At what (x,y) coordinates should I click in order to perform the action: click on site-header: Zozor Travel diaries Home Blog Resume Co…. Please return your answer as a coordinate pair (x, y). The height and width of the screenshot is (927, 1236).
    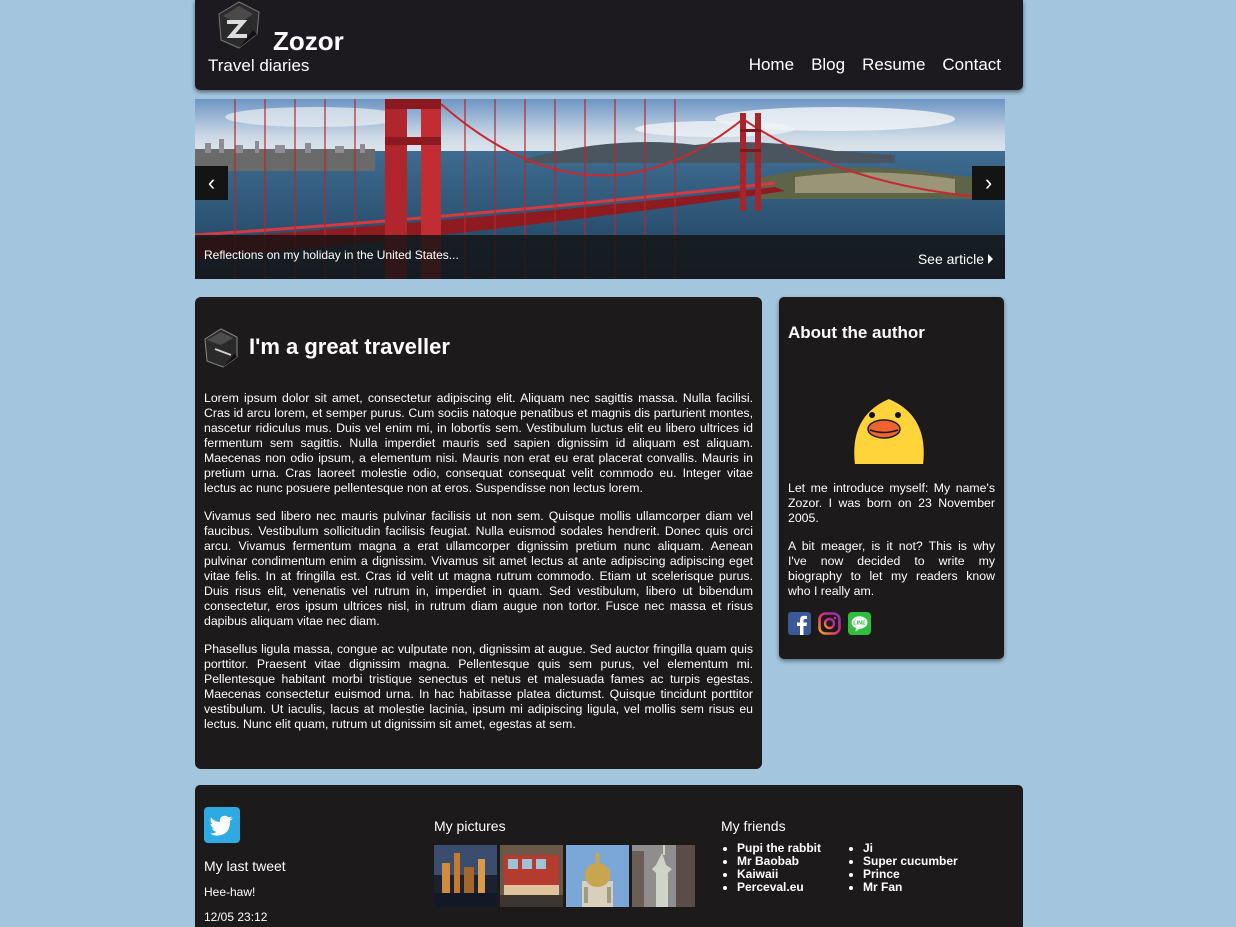
    Looking at the image, I should click on (609, 45).